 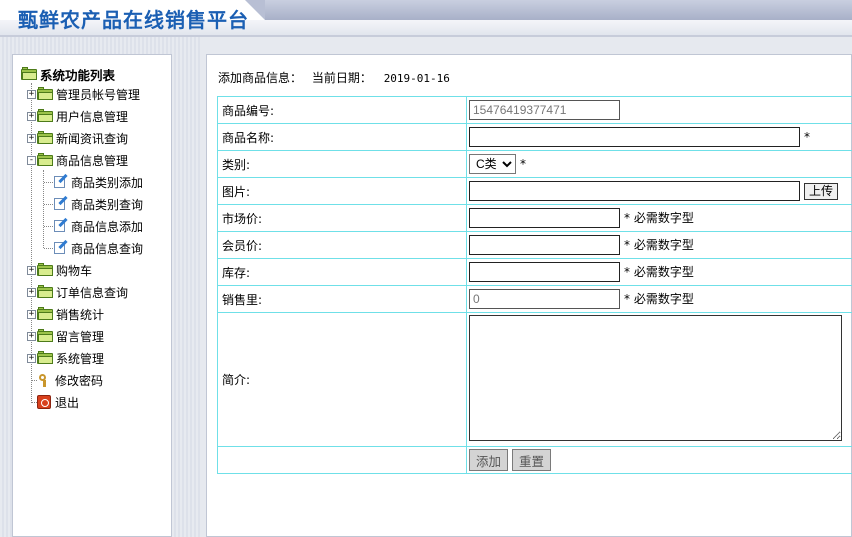 What do you see at coordinates (107, 182) in the screenshot?
I see `sidebar-item-label: 商品类别添加` at bounding box center [107, 182].